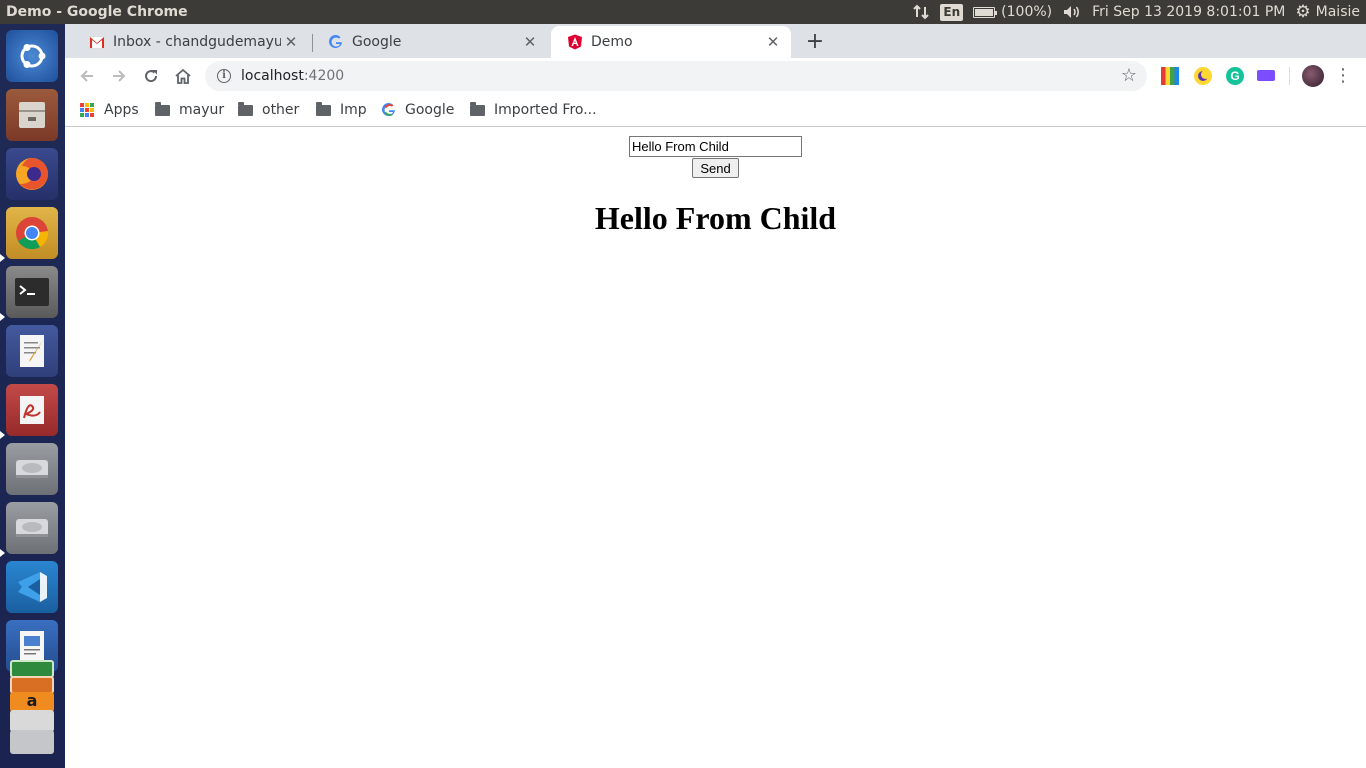  I want to click on toolbar: i localhost:4200 ☆ G ⋮, so click(715, 76).